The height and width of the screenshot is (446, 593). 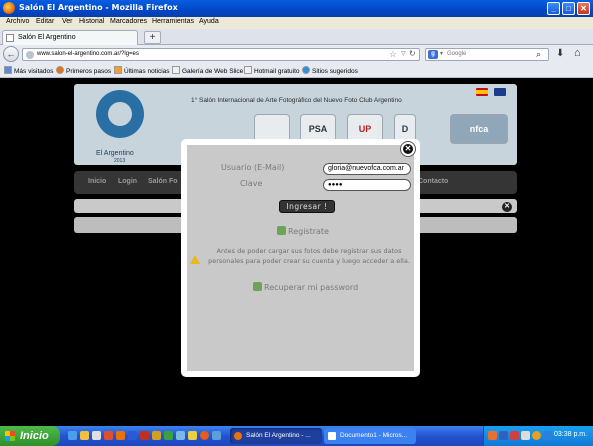 I want to click on menu-herramientas: Herramientas, so click(x=173, y=21).